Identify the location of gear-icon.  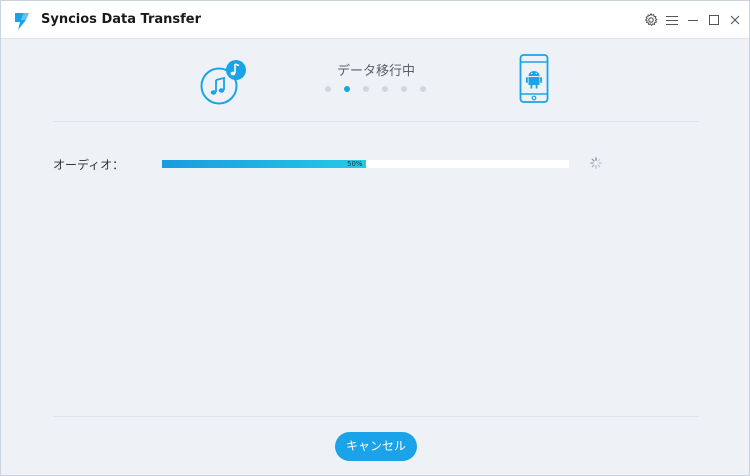
(651, 20).